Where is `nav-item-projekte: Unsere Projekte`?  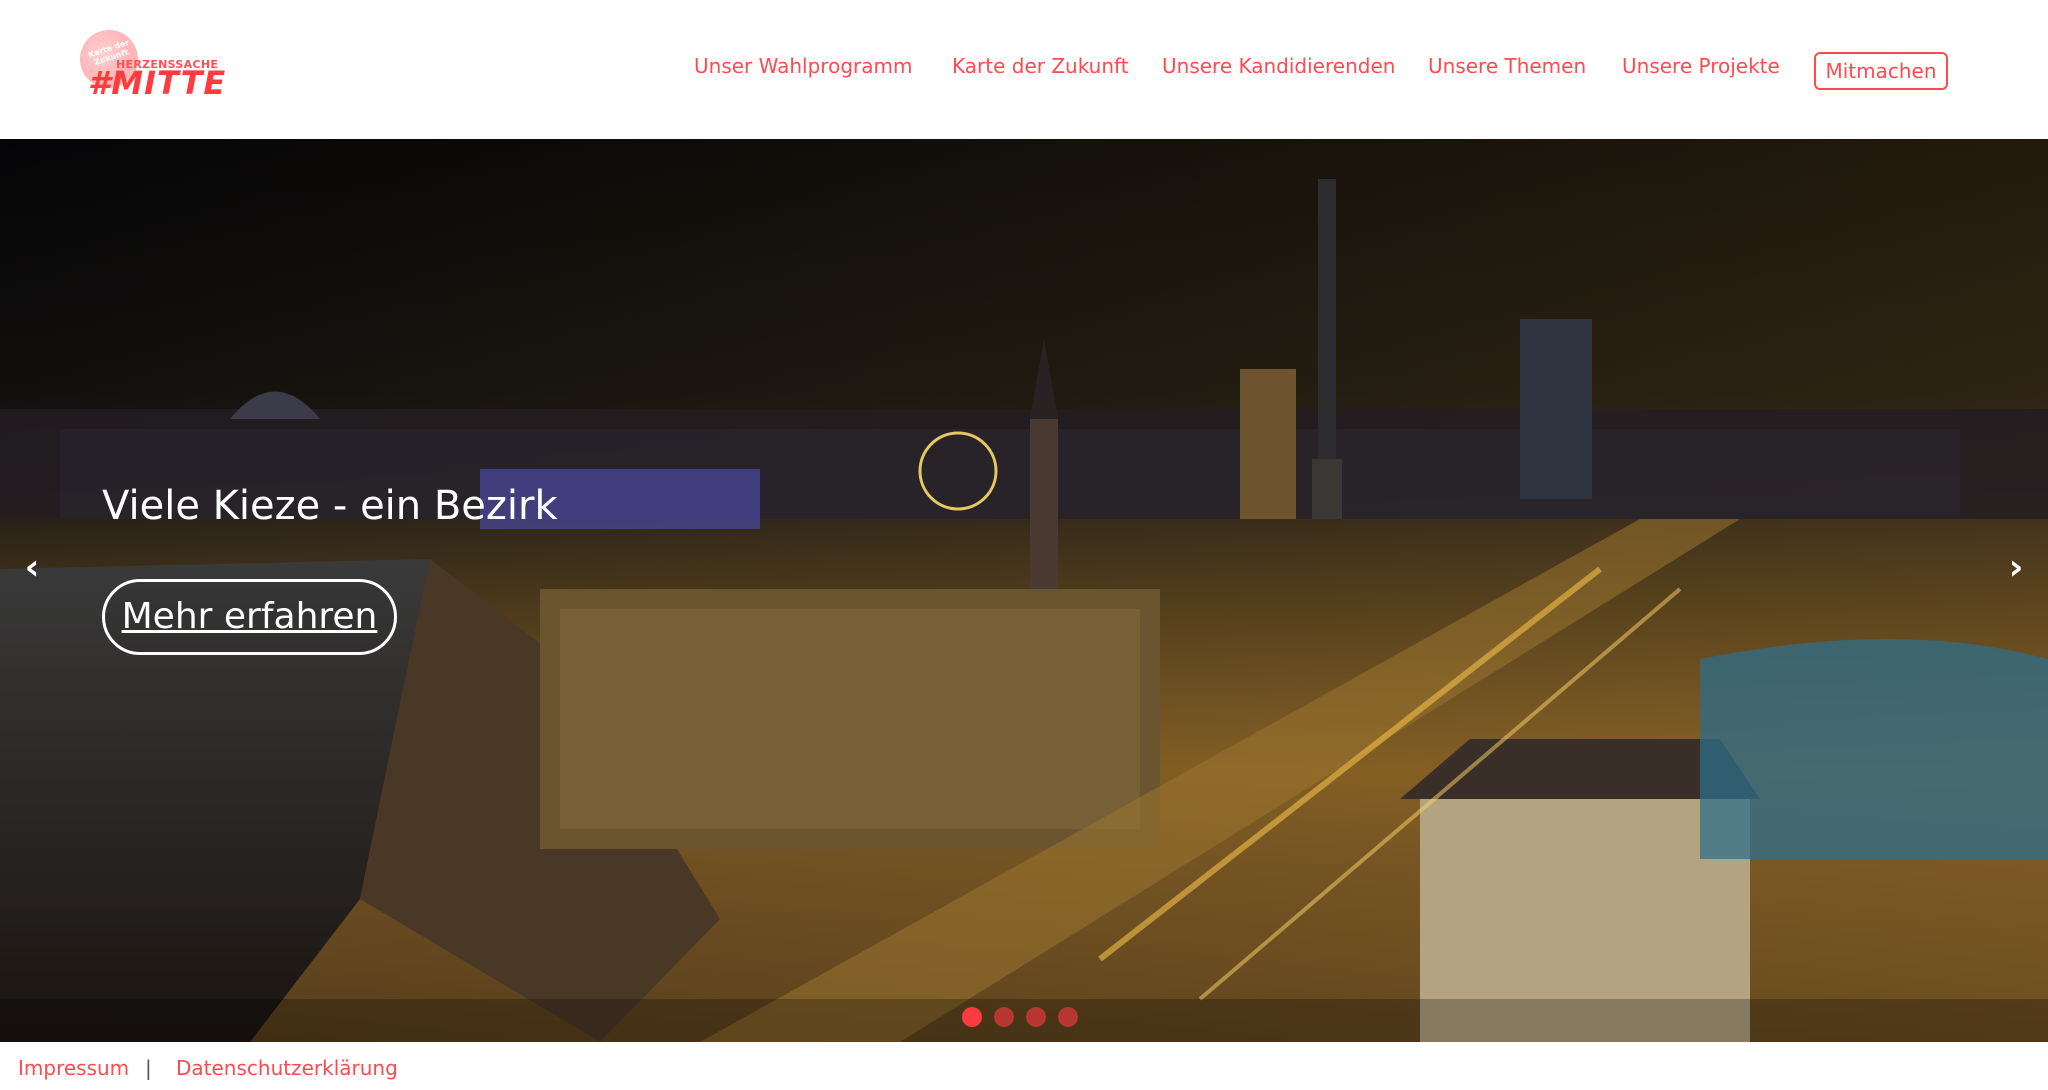
nav-item-projekte: Unsere Projekte is located at coordinates (1701, 66).